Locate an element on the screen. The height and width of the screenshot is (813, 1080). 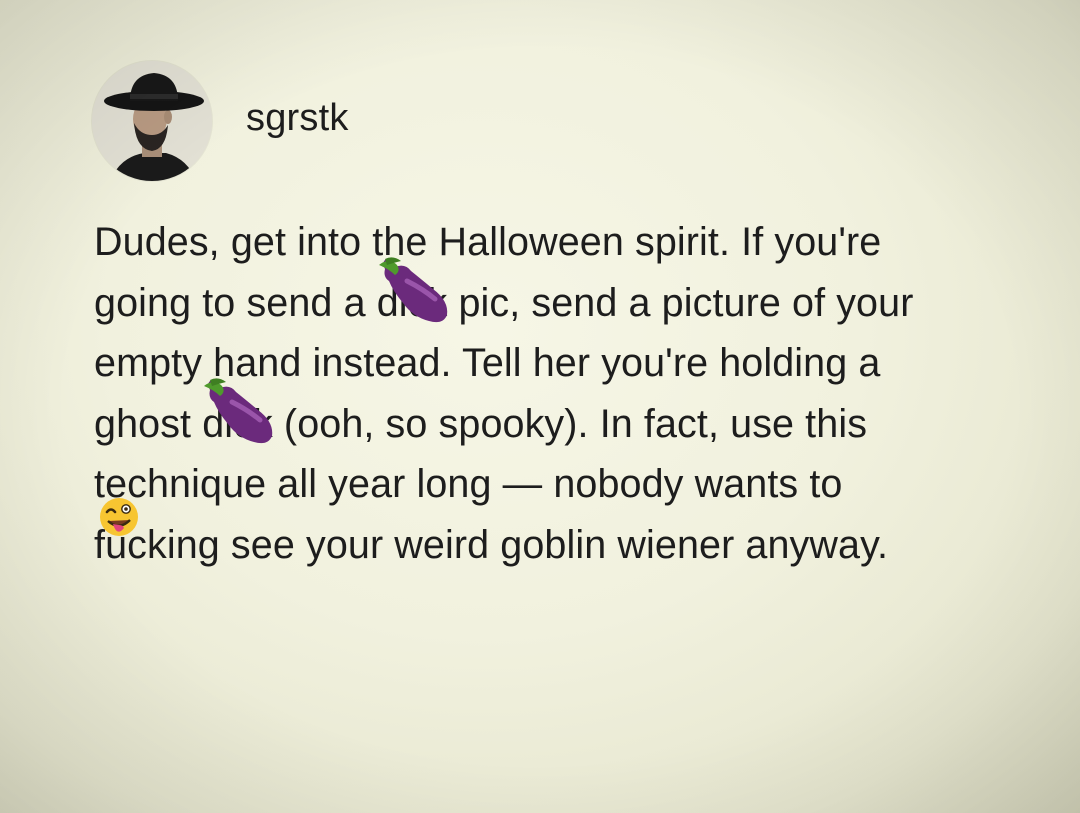
post-text: going to send a is located at coordinates (235, 302).